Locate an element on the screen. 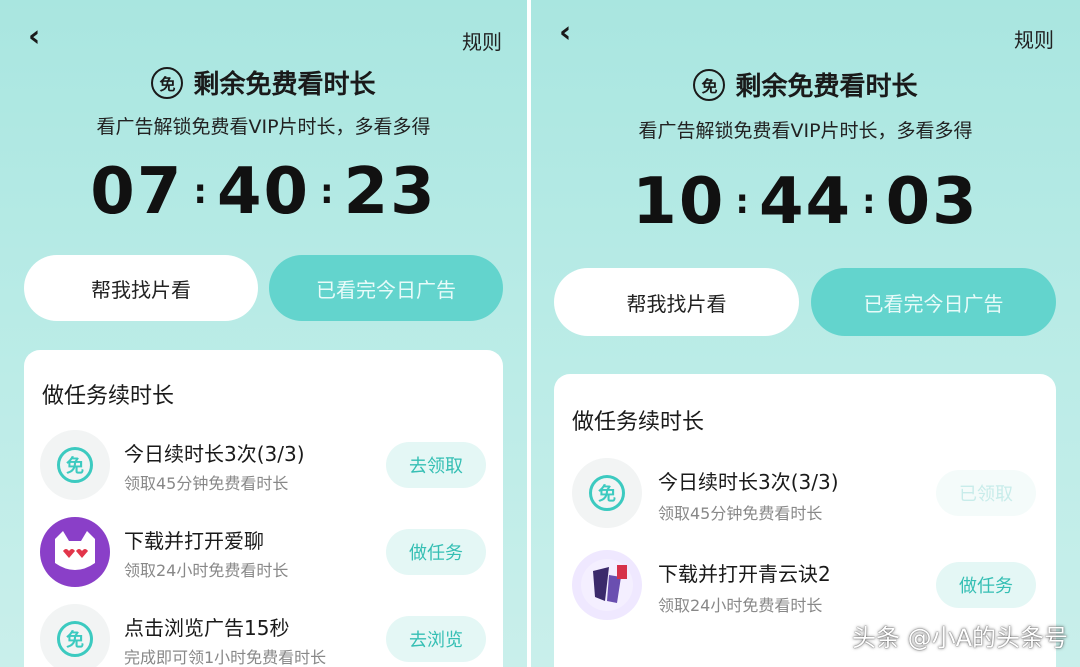 The image size is (1080, 667). countdown-timer: 10 : 44 : 03 is located at coordinates (805, 202).